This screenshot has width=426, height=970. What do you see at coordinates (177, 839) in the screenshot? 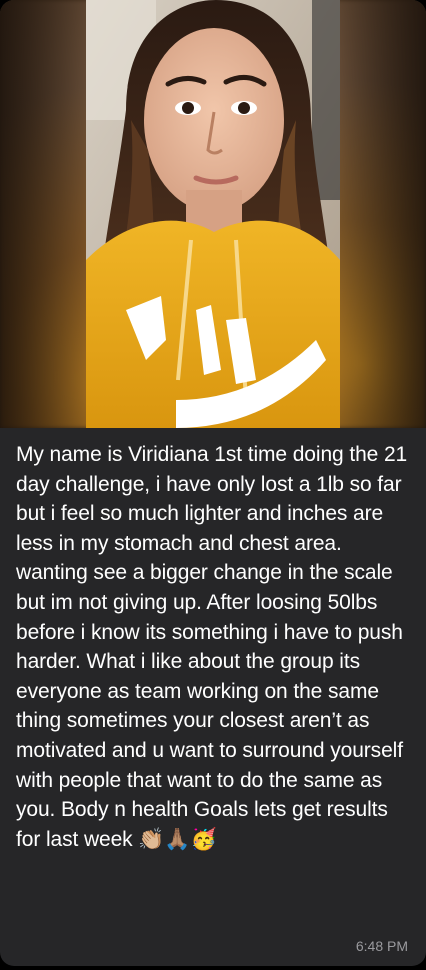
I see `emoji-reactions: 👏🏼🙏🏽🥳` at bounding box center [177, 839].